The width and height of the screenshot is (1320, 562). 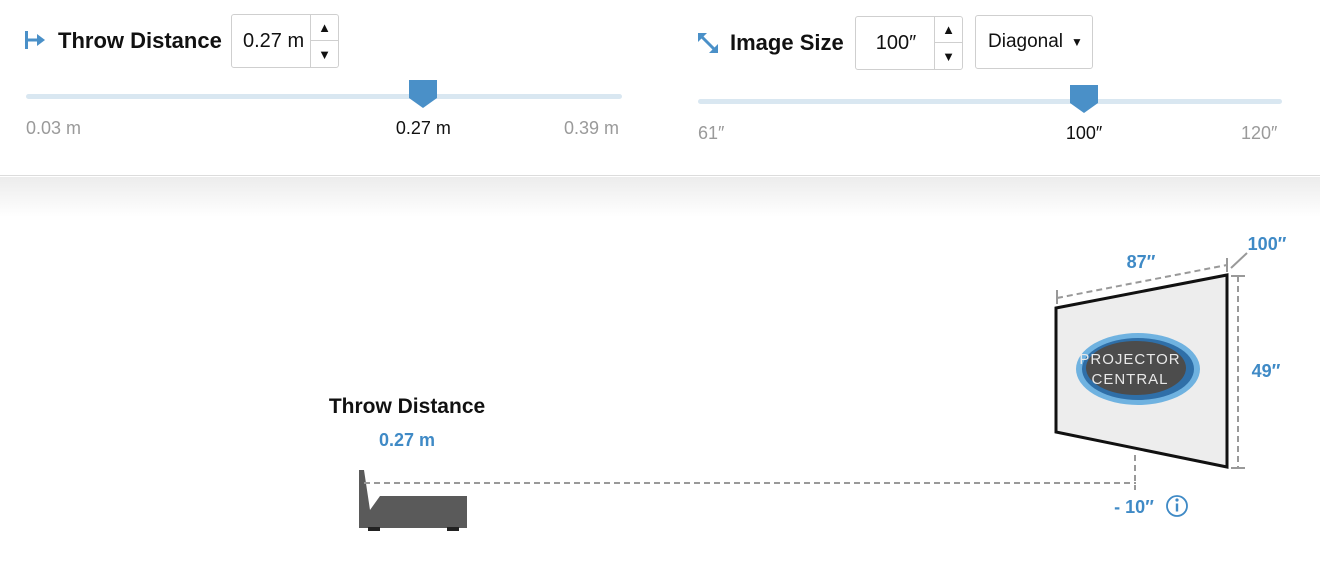 What do you see at coordinates (407, 440) in the screenshot?
I see `diagram-throw-value: 0.27 m` at bounding box center [407, 440].